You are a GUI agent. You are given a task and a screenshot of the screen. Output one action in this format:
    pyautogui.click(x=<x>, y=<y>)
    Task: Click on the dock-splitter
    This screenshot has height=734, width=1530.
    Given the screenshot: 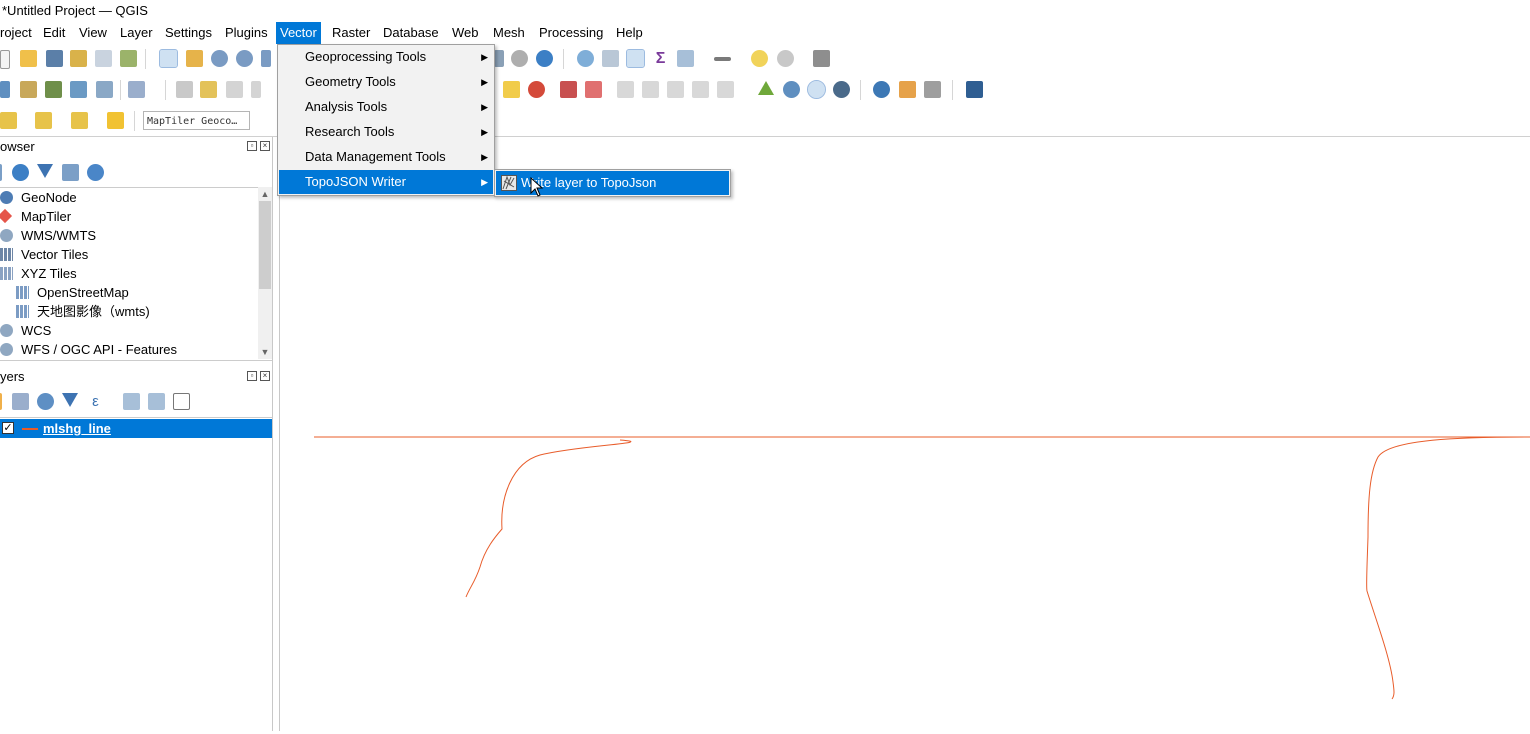 What is the action you would take?
    pyautogui.click(x=276, y=434)
    